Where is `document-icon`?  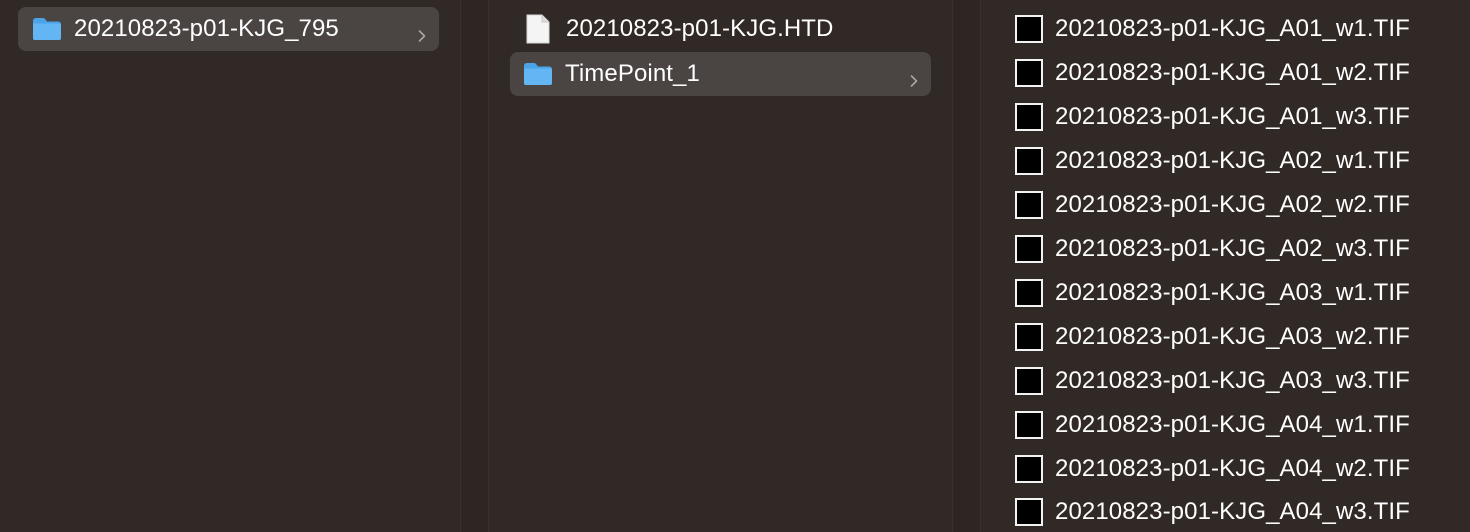
document-icon is located at coordinates (538, 29).